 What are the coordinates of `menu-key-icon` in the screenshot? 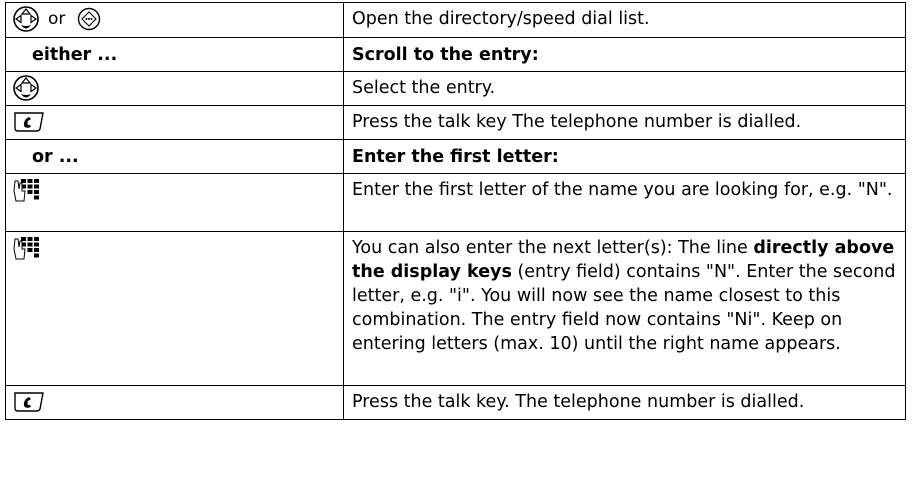 It's located at (89, 19).